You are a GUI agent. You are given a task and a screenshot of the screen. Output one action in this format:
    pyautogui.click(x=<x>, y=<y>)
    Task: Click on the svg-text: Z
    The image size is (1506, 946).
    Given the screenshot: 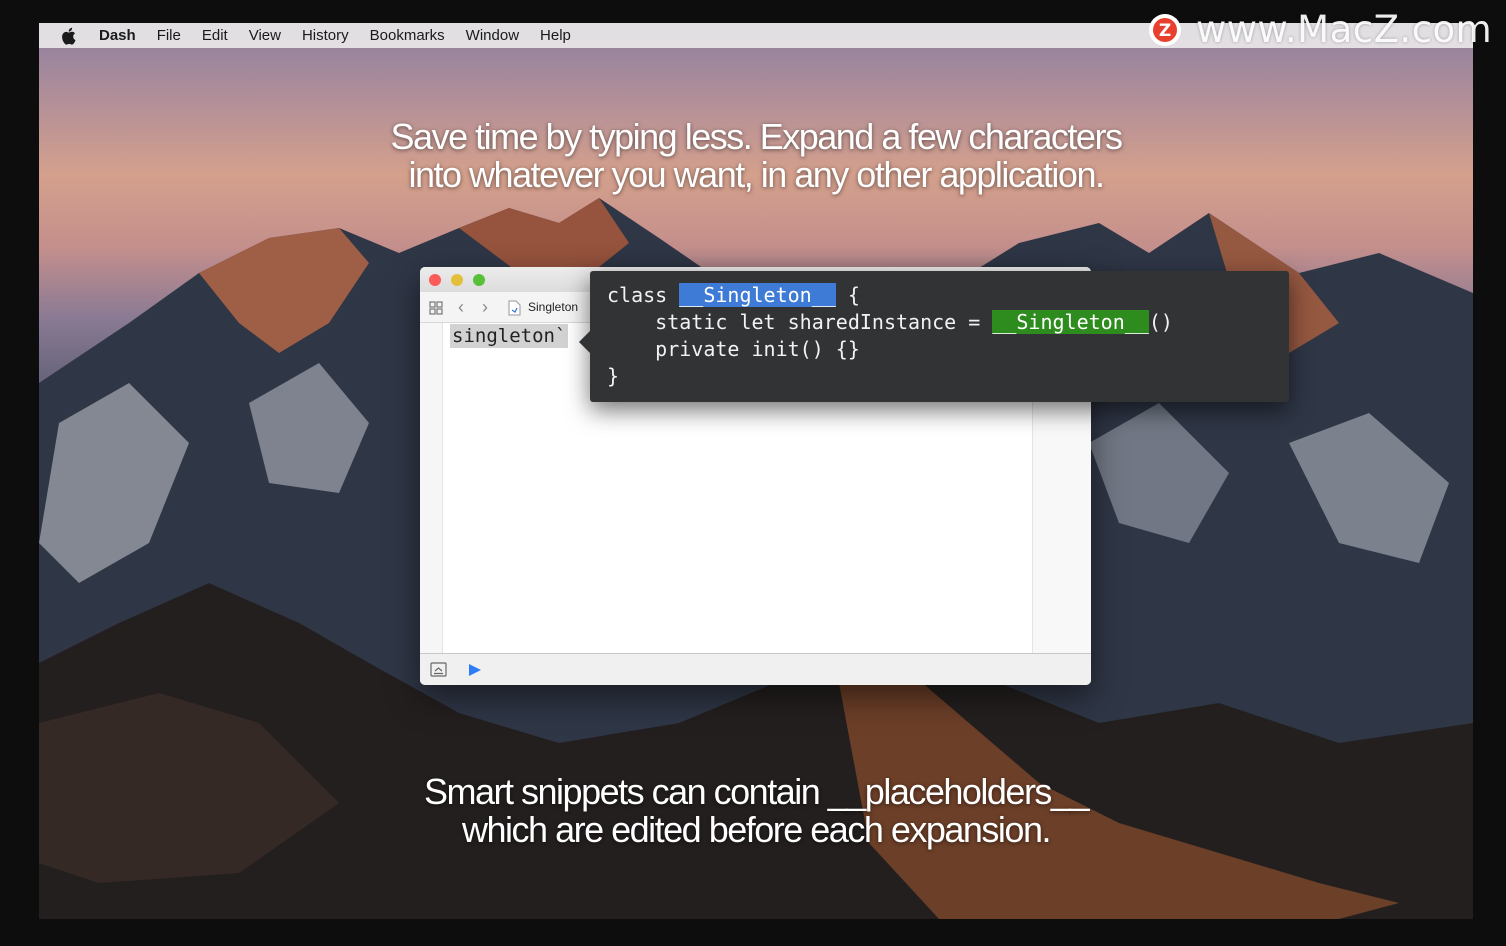 What is the action you would take?
    pyautogui.click(x=1165, y=31)
    